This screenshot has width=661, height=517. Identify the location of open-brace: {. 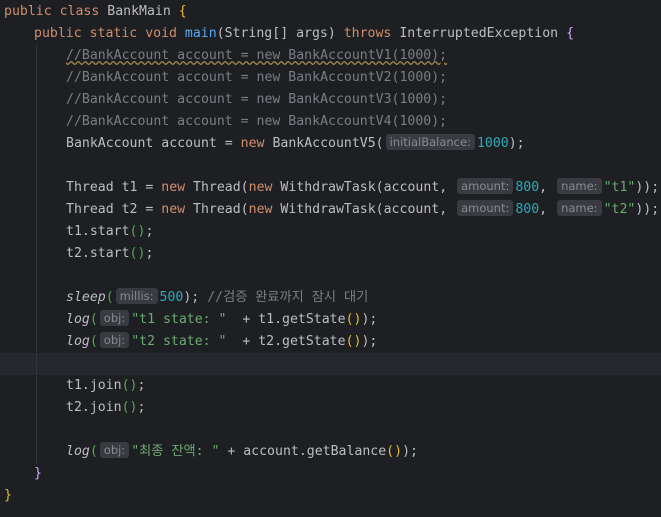
(570, 33).